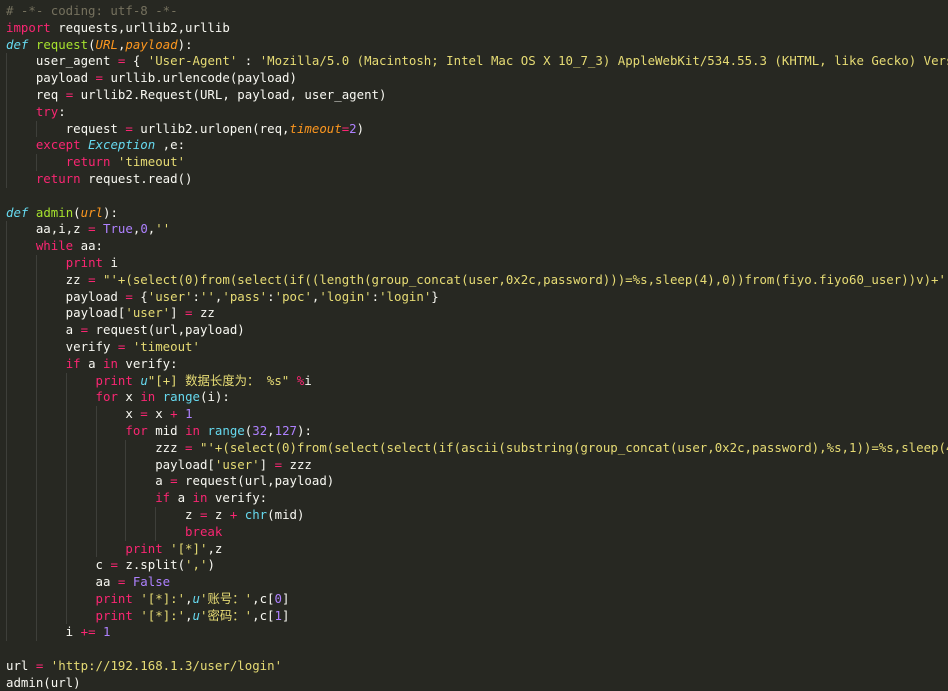  I want to click on code-line: admin(url), so click(477, 683).